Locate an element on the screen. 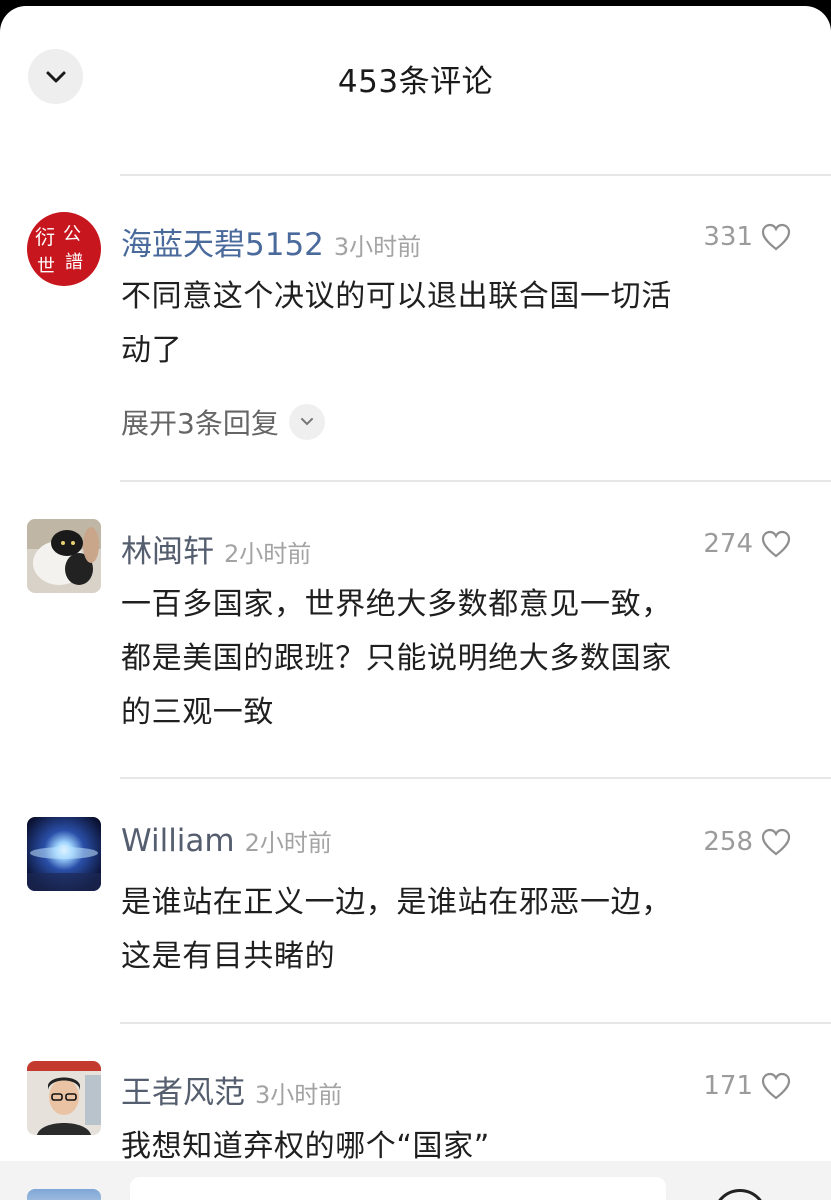 Image resolution: width=831 pixels, height=1200 pixels. comment-line: 都是美国的跟班？只能说明绝大多数国家 is located at coordinates (396, 658).